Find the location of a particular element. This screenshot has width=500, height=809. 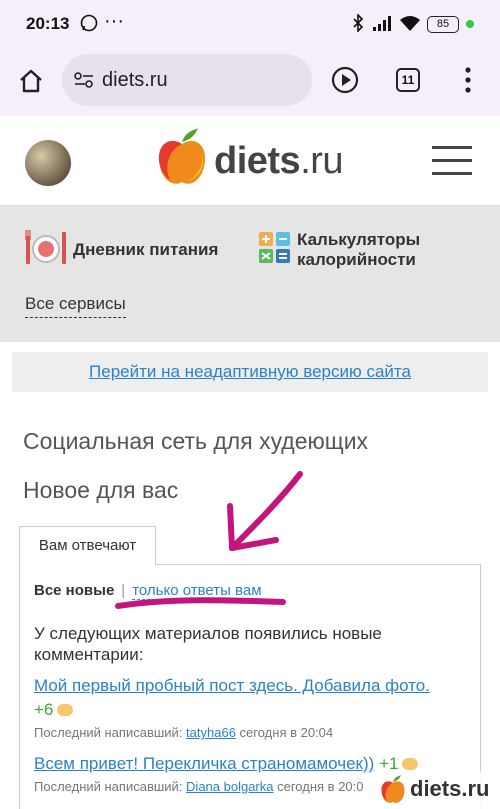

wifi-icon is located at coordinates (410, 25).